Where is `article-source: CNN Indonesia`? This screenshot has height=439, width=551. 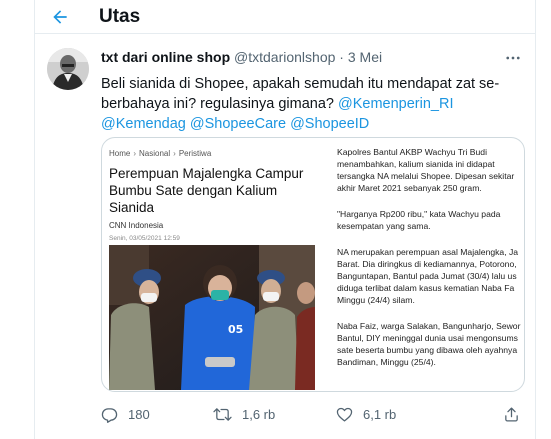
article-source: CNN Indonesia is located at coordinates (136, 225).